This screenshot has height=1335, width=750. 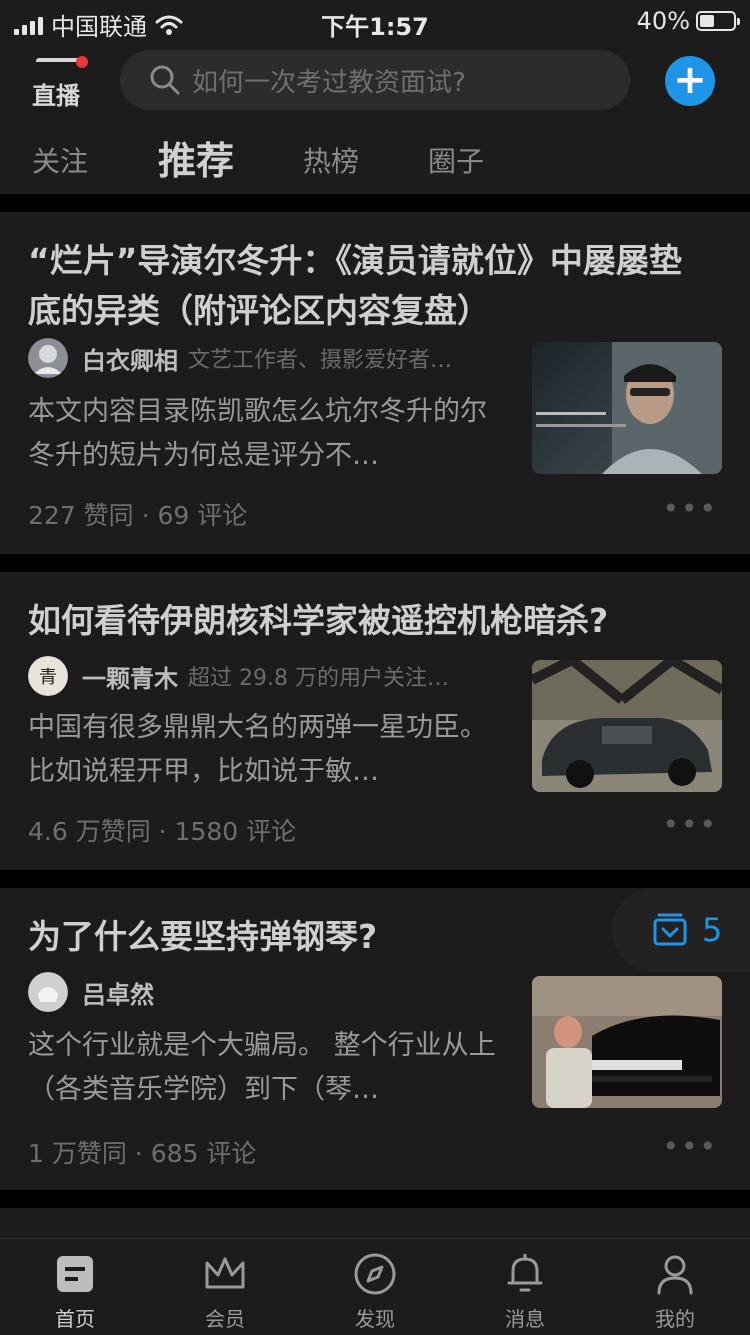 I want to click on floating-read-later-button: 5, so click(x=681, y=930).